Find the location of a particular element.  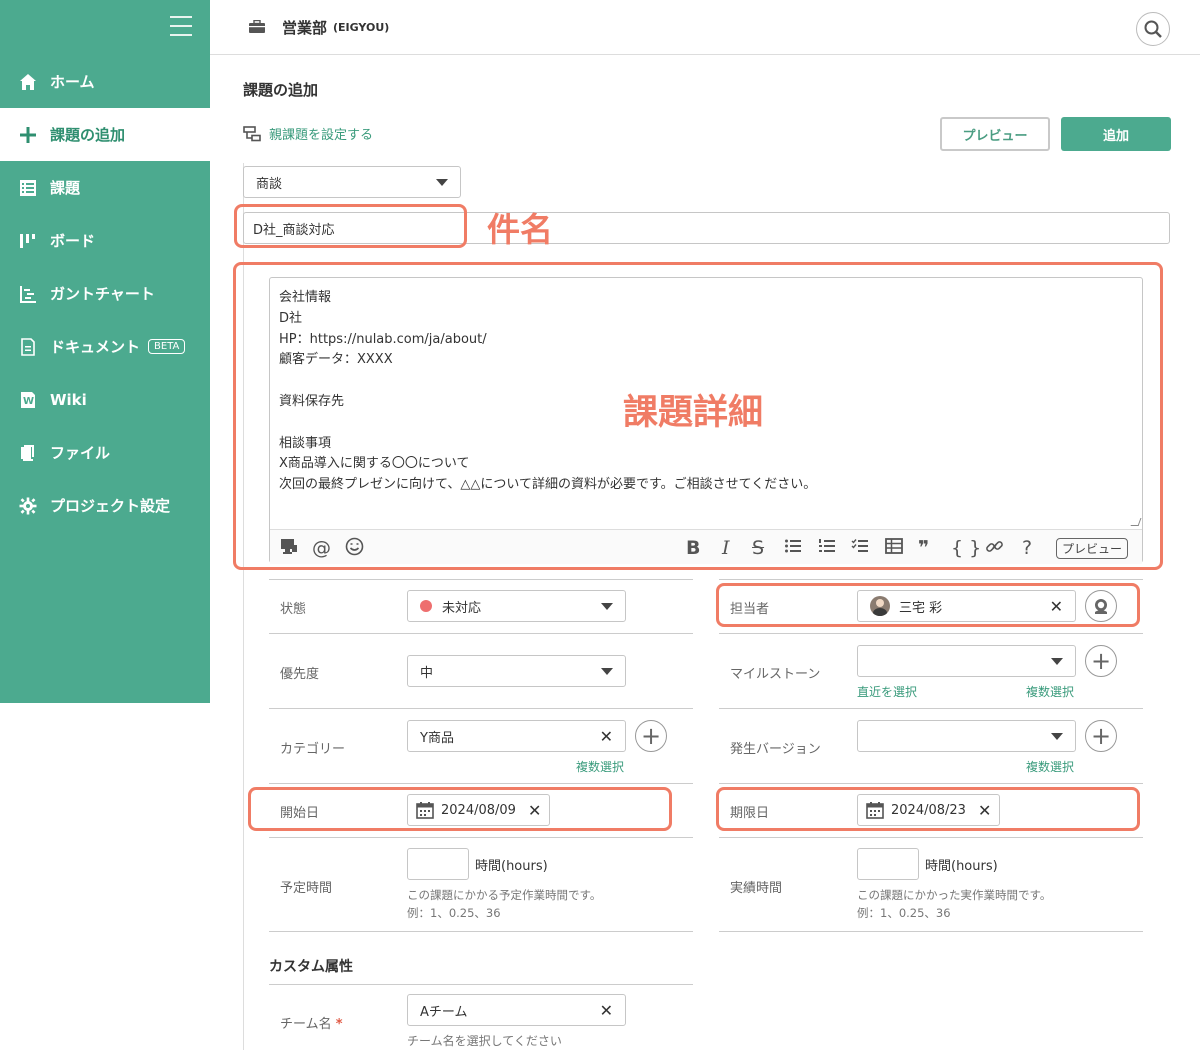

checklist-icon is located at coordinates (860, 548).